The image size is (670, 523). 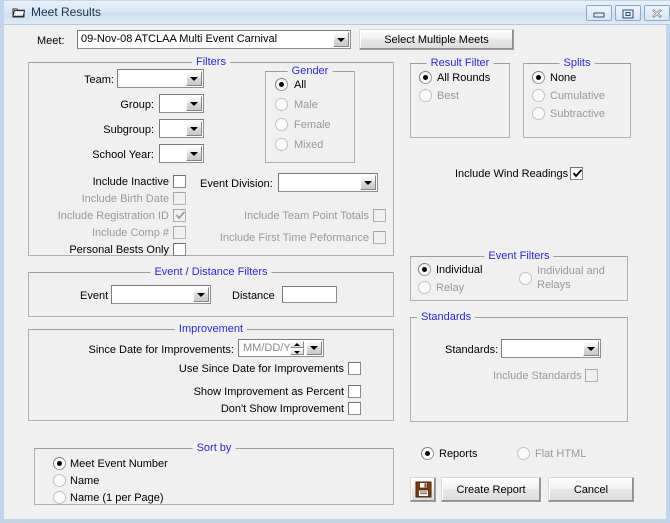 I want to click on save-button, so click(x=423, y=489).